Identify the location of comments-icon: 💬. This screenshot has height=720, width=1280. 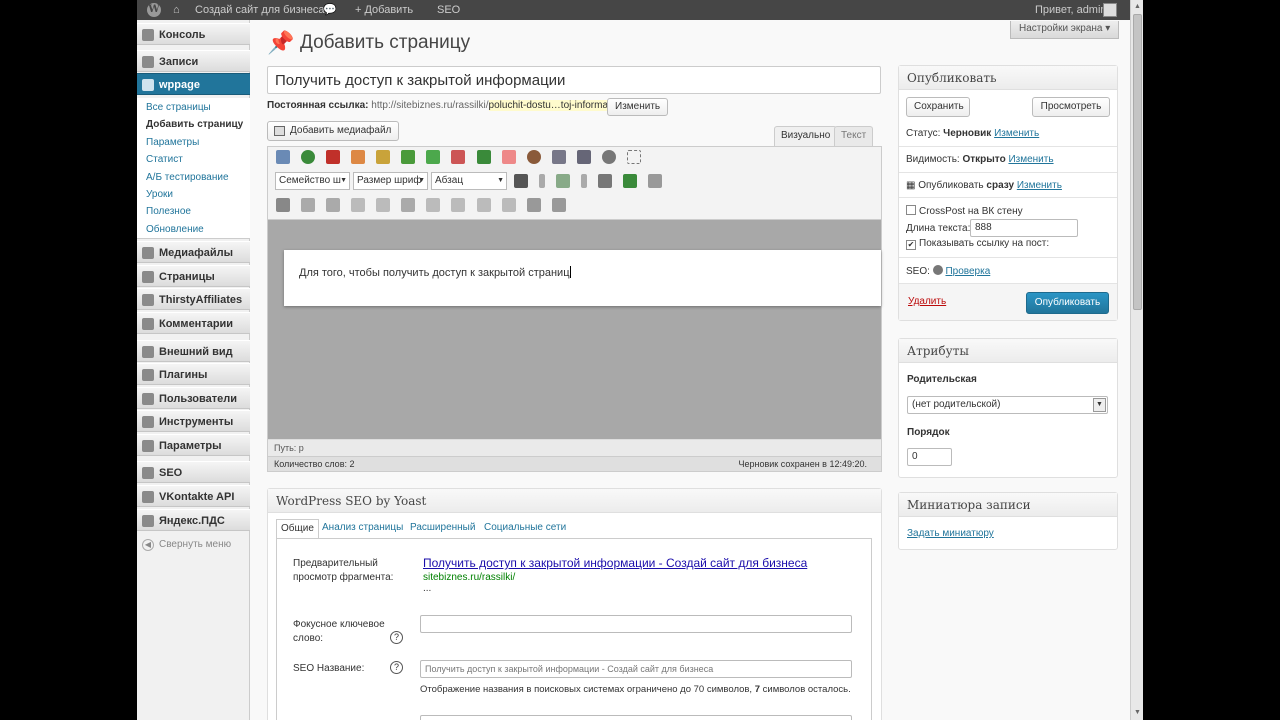
(330, 10).